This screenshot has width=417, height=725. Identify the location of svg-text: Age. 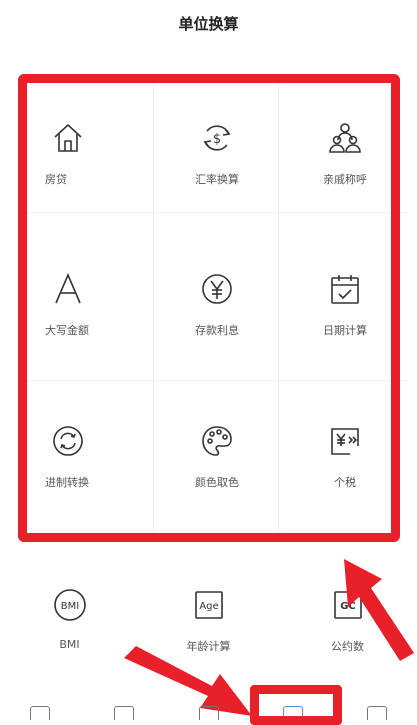
(208, 606).